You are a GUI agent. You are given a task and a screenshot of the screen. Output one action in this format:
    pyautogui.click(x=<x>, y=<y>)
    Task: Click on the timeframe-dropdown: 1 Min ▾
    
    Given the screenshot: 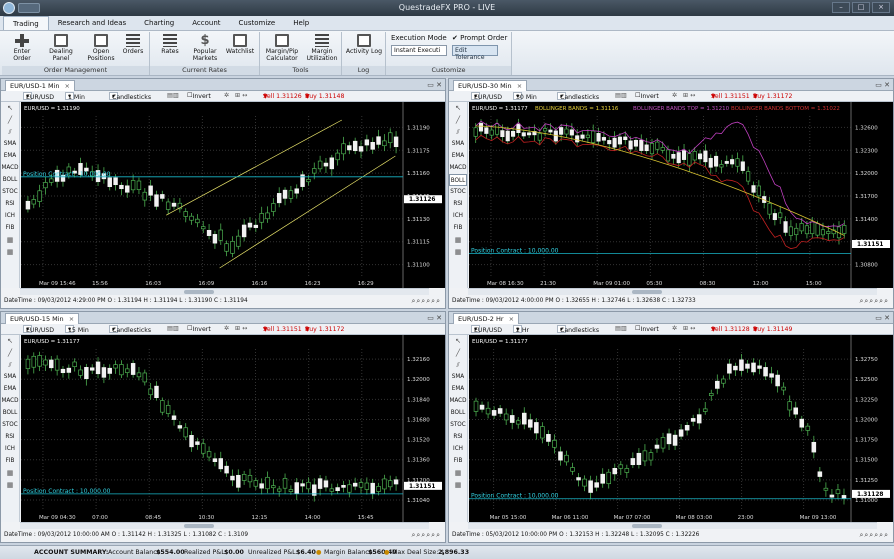 What is the action you would take?
    pyautogui.click(x=75, y=96)
    